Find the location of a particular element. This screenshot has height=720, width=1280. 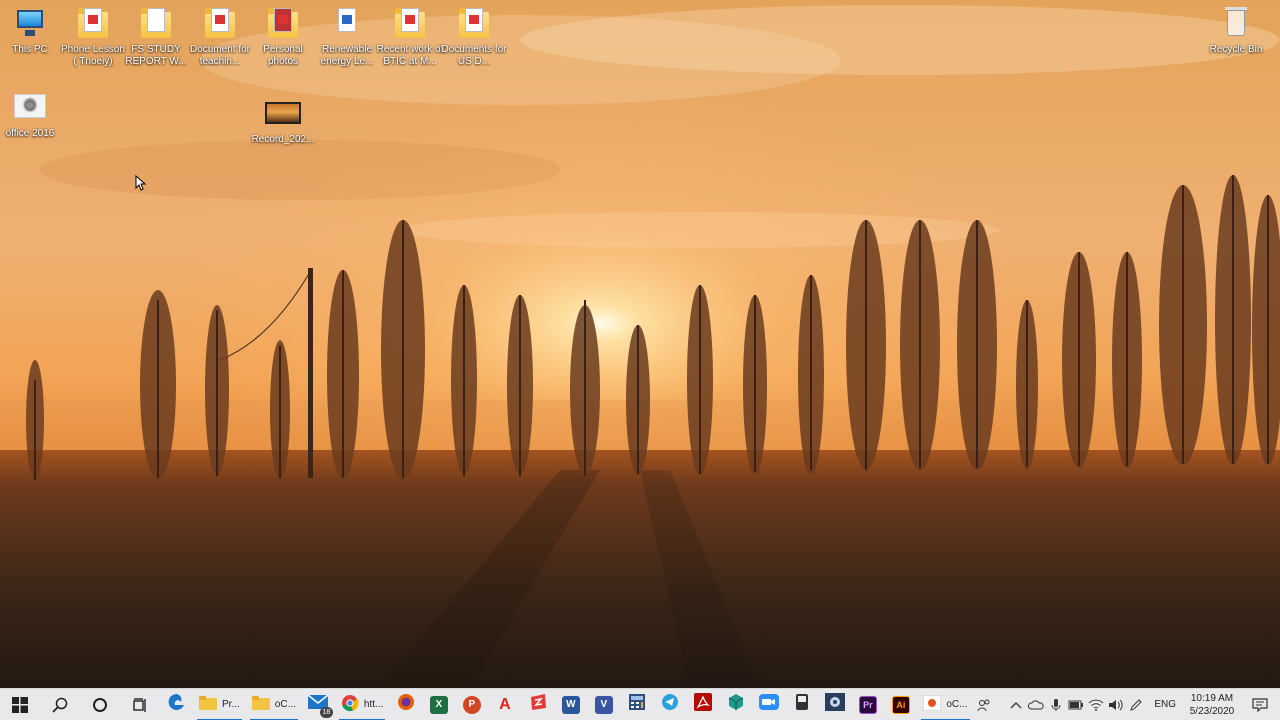

desktop-icon-office-2016: ⚙ office 2016 is located at coordinates (33, 115).